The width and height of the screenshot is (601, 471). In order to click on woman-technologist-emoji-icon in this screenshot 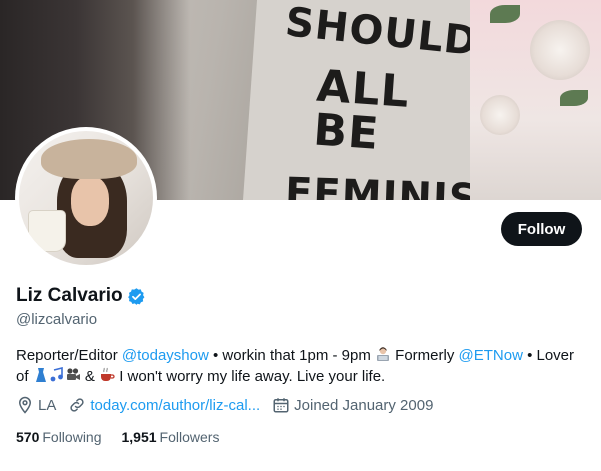, I will do `click(383, 354)`.